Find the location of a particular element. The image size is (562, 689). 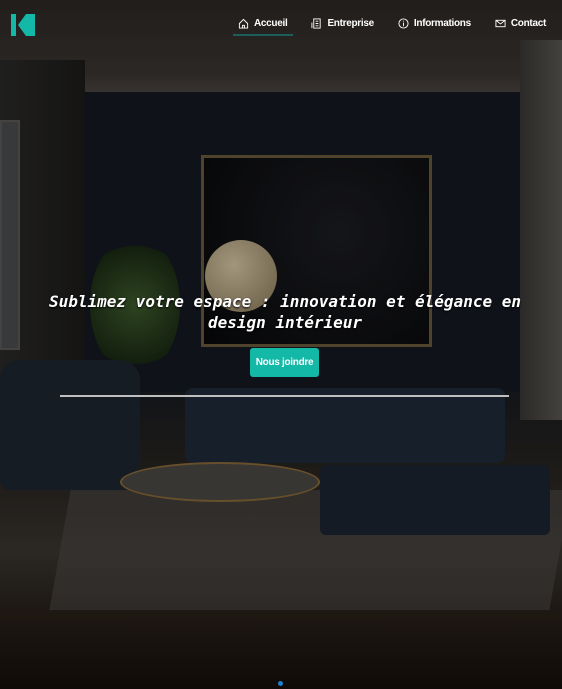

mail-icon is located at coordinates (500, 23).